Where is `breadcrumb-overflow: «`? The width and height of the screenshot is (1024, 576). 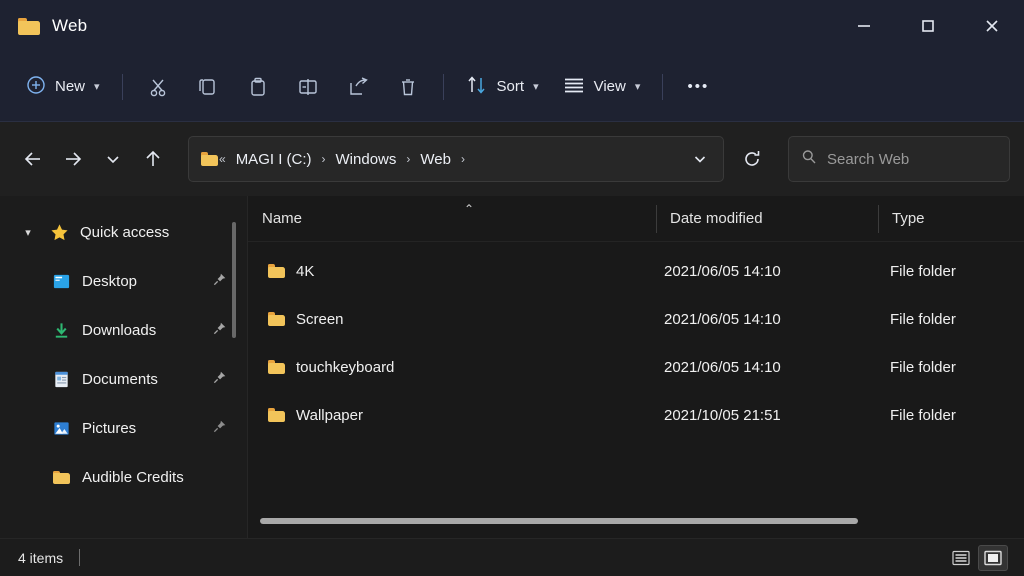 breadcrumb-overflow: « is located at coordinates (222, 159).